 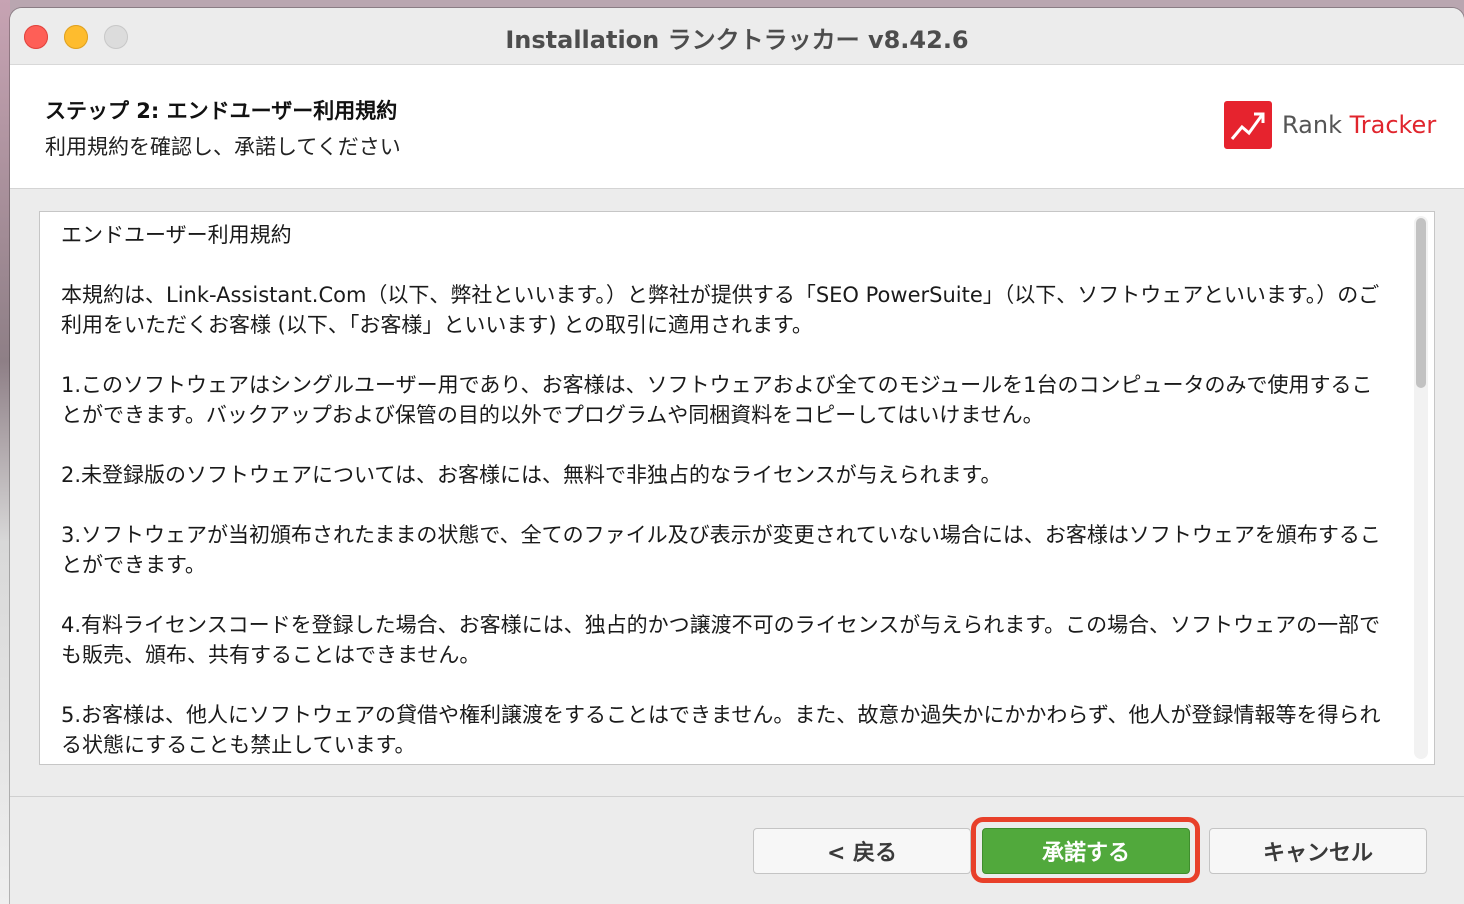 I want to click on accept-button: 承諾する, so click(x=1086, y=851).